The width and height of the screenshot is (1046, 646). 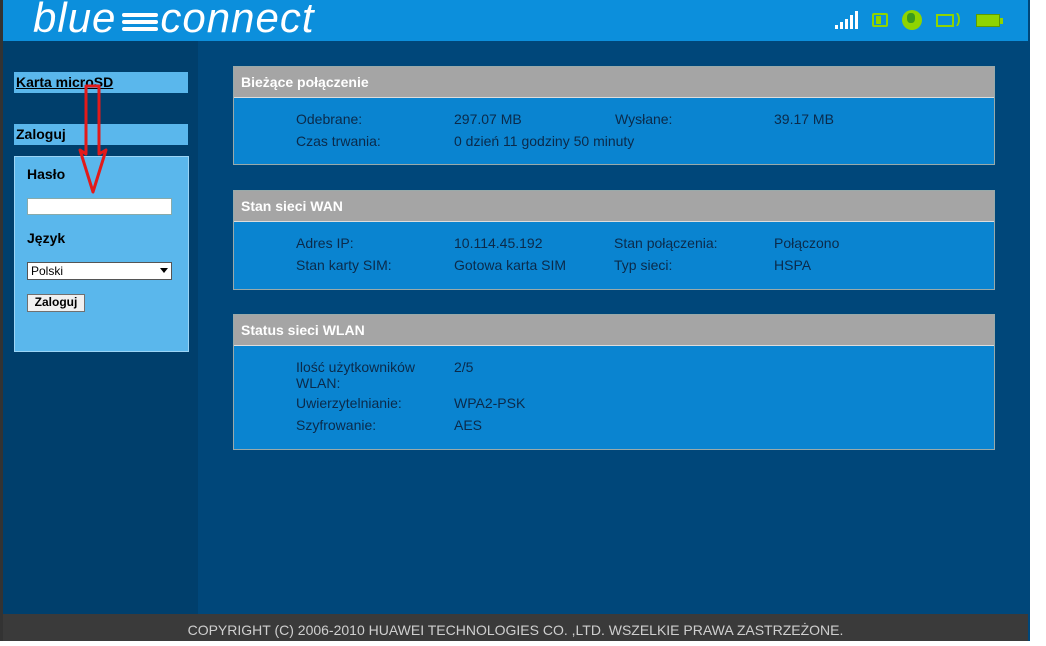 I want to click on header-bar: blue connect, so click(x=515, y=20).